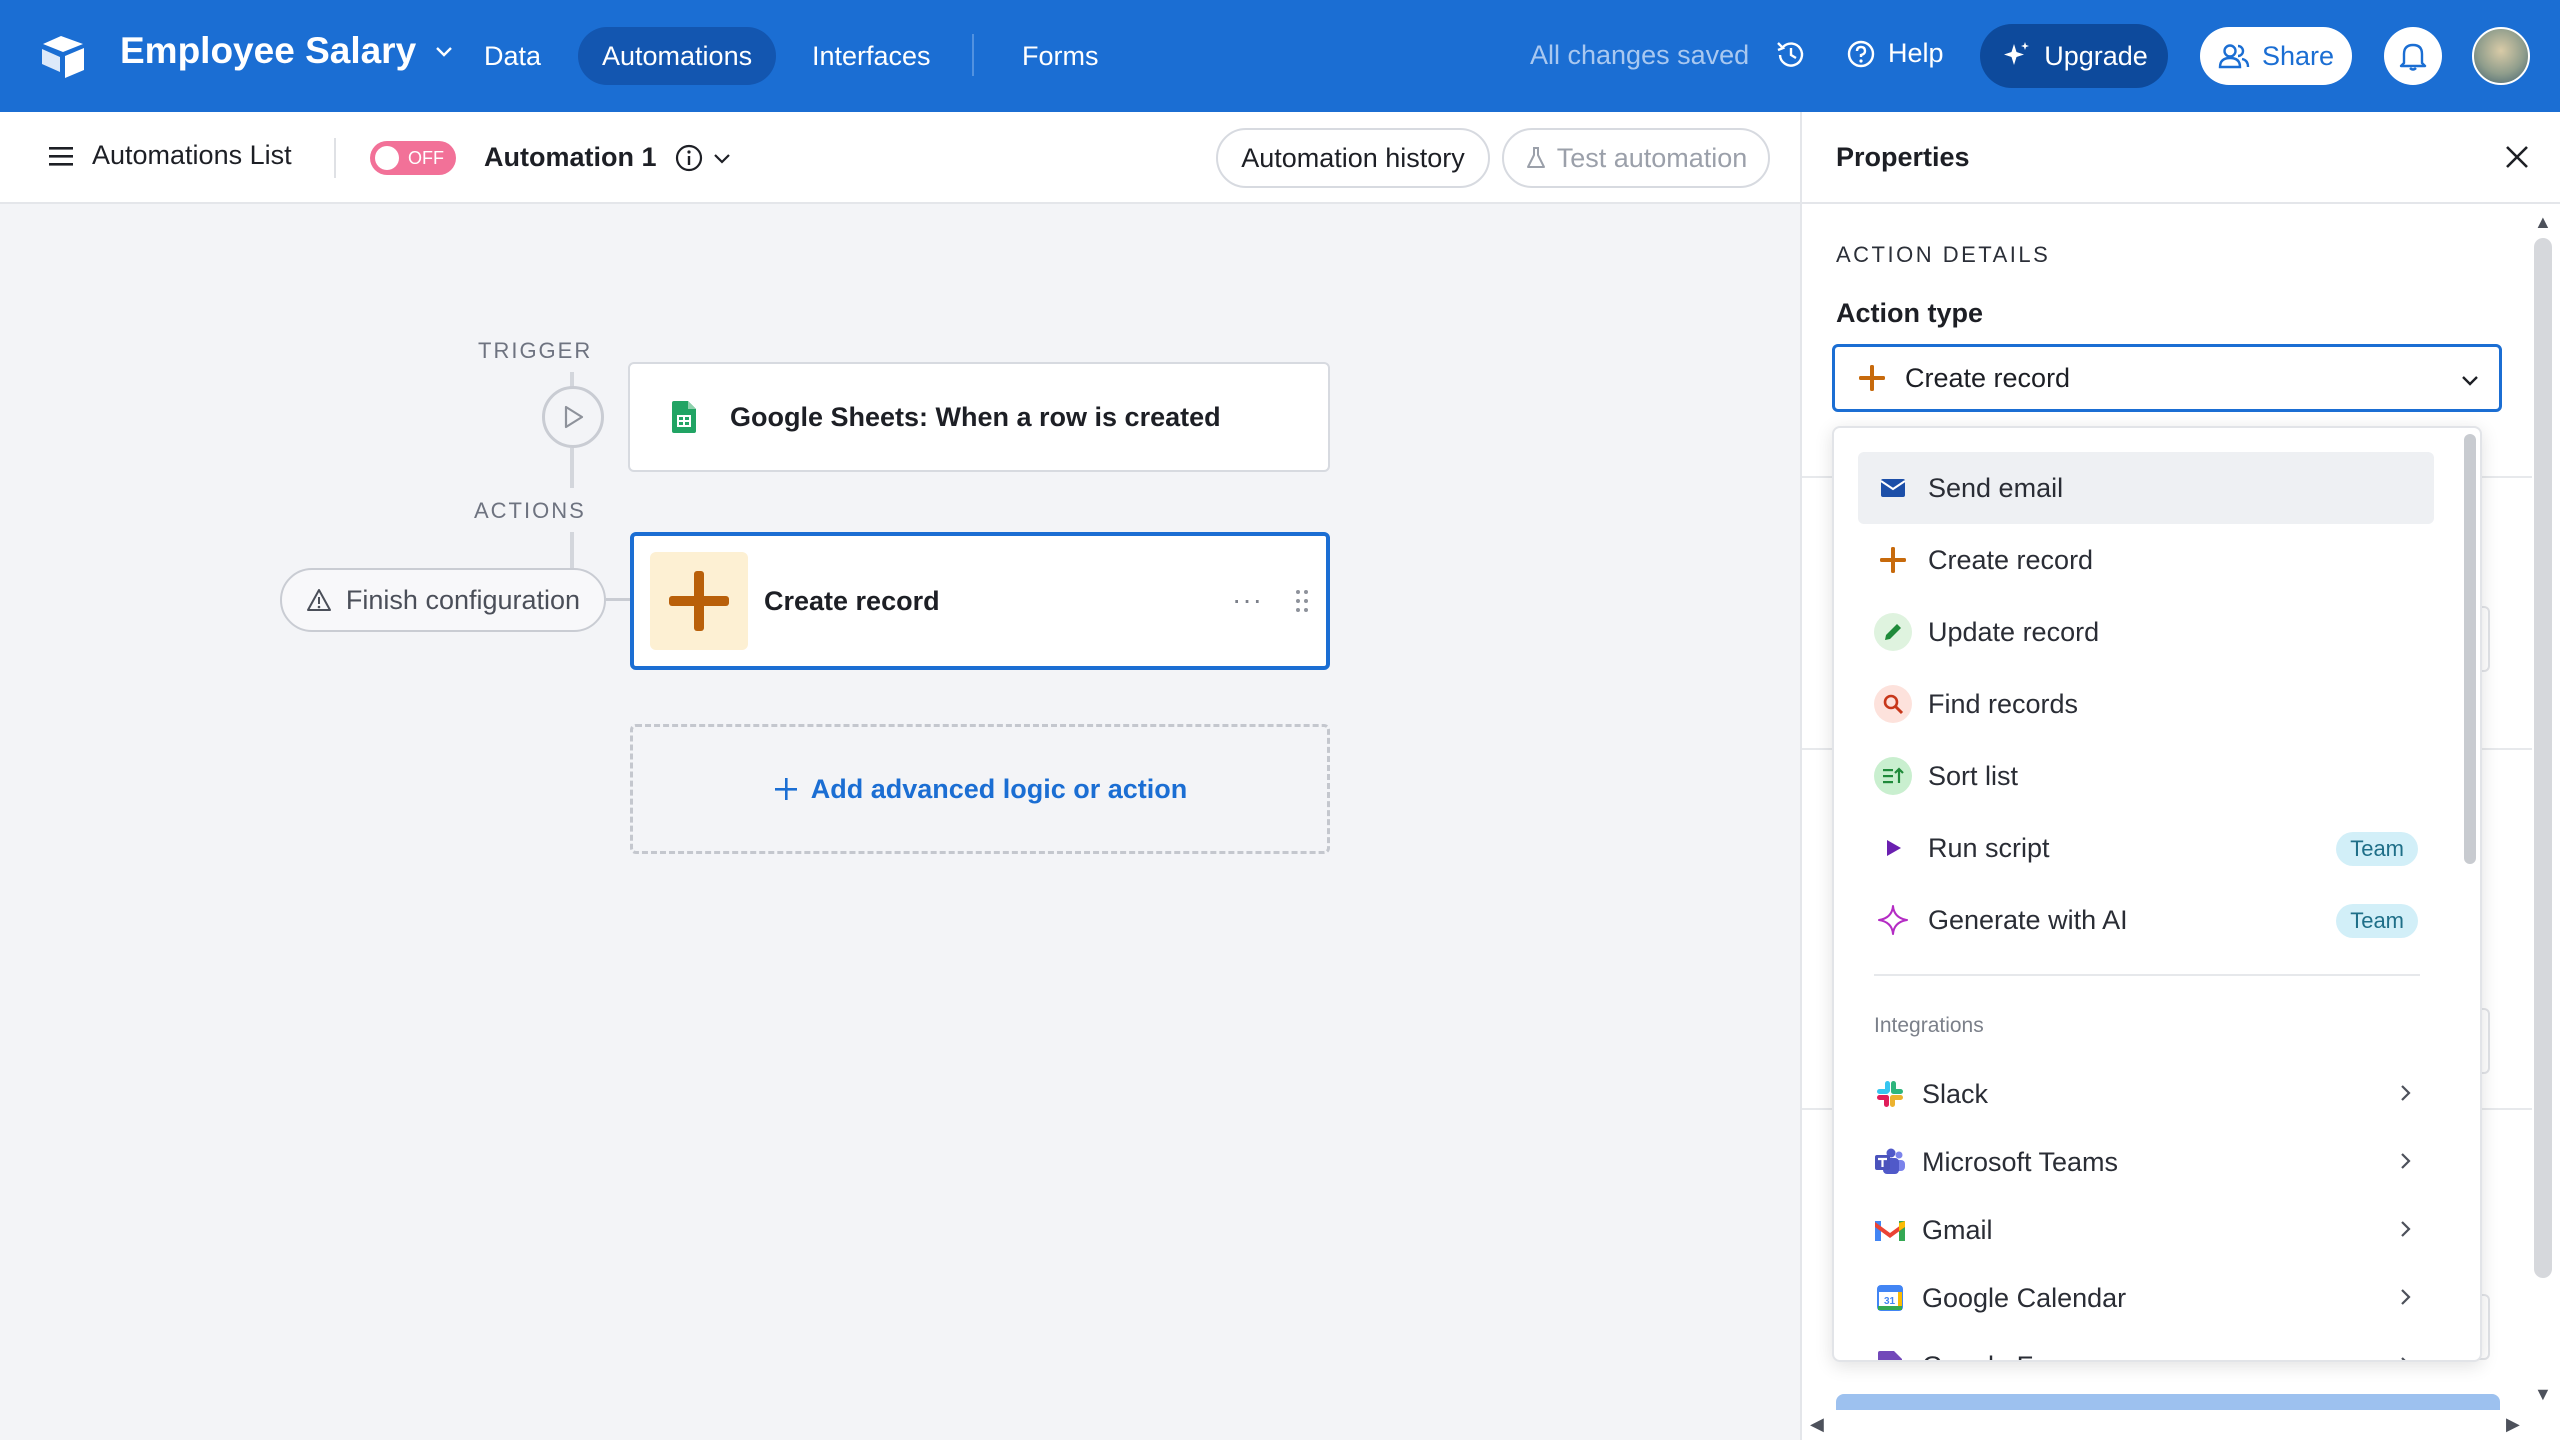 The height and width of the screenshot is (1440, 2560). I want to click on option-create-record: Create record, so click(2146, 560).